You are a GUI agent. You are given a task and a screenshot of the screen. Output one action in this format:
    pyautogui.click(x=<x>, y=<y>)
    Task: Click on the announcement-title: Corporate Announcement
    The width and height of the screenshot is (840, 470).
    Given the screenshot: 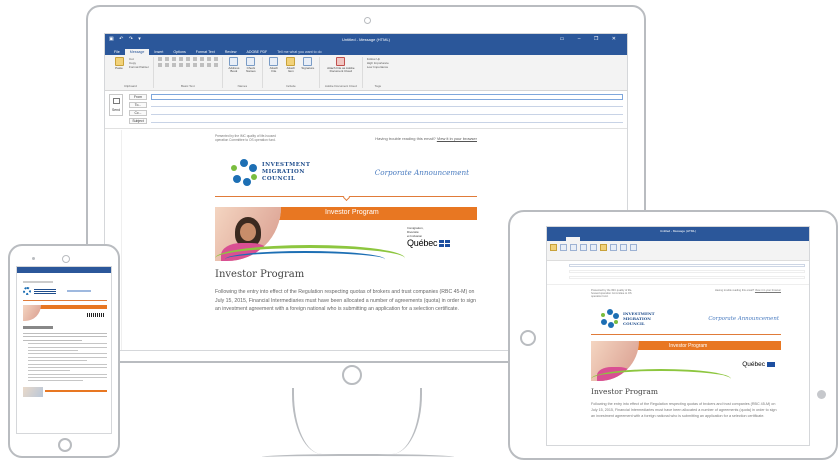 What is the action you would take?
    pyautogui.click(x=421, y=173)
    